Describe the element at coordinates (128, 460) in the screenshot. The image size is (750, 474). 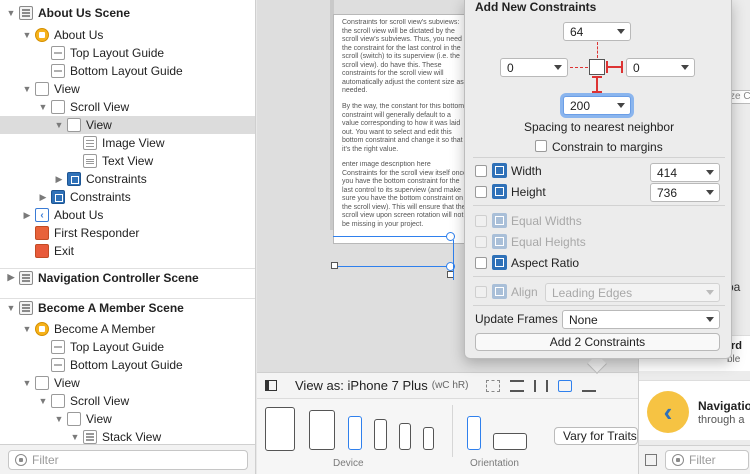
I see `outline-filter-field: Filter` at that location.